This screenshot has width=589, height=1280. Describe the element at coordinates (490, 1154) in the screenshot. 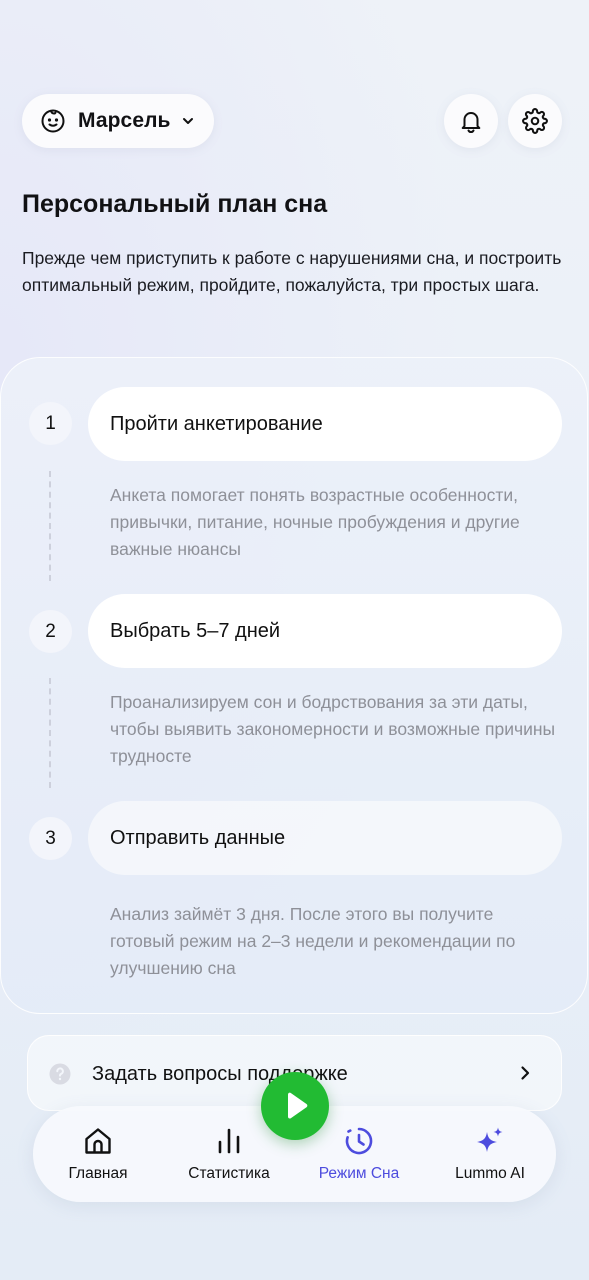

I see `nav-lummo-ai: Lummo AI` at that location.